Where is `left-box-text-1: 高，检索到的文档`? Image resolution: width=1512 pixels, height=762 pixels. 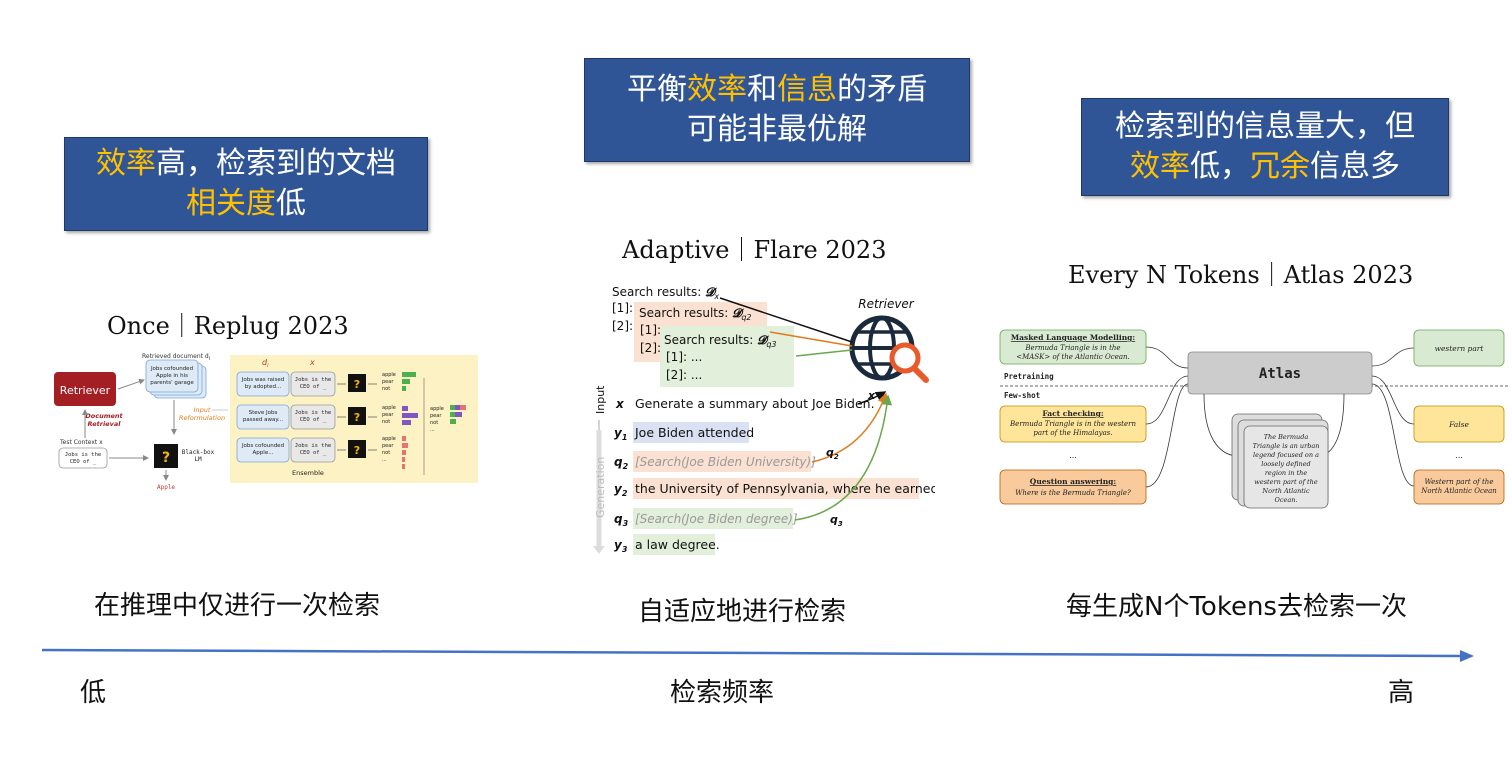
left-box-text-1: 高，检索到的文档 is located at coordinates (276, 163).